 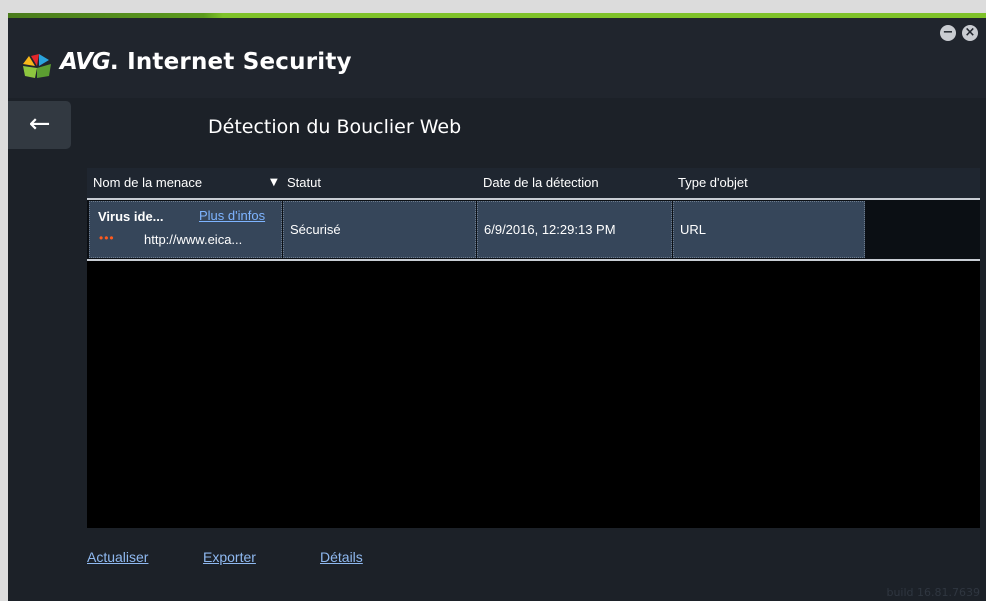 I want to click on close-button: ×, so click(x=970, y=33).